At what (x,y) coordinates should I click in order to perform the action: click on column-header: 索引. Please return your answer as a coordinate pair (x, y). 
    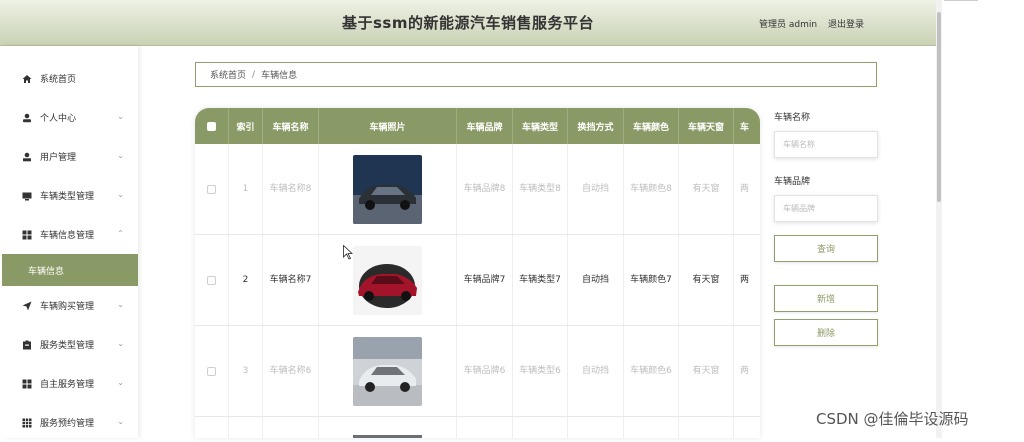
    Looking at the image, I should click on (246, 126).